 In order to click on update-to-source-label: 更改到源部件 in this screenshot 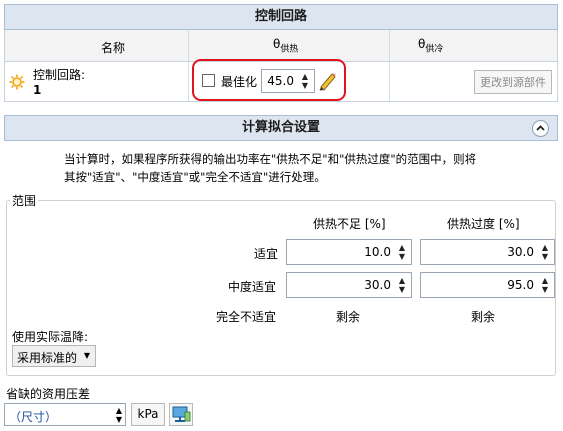, I will do `click(513, 82)`.